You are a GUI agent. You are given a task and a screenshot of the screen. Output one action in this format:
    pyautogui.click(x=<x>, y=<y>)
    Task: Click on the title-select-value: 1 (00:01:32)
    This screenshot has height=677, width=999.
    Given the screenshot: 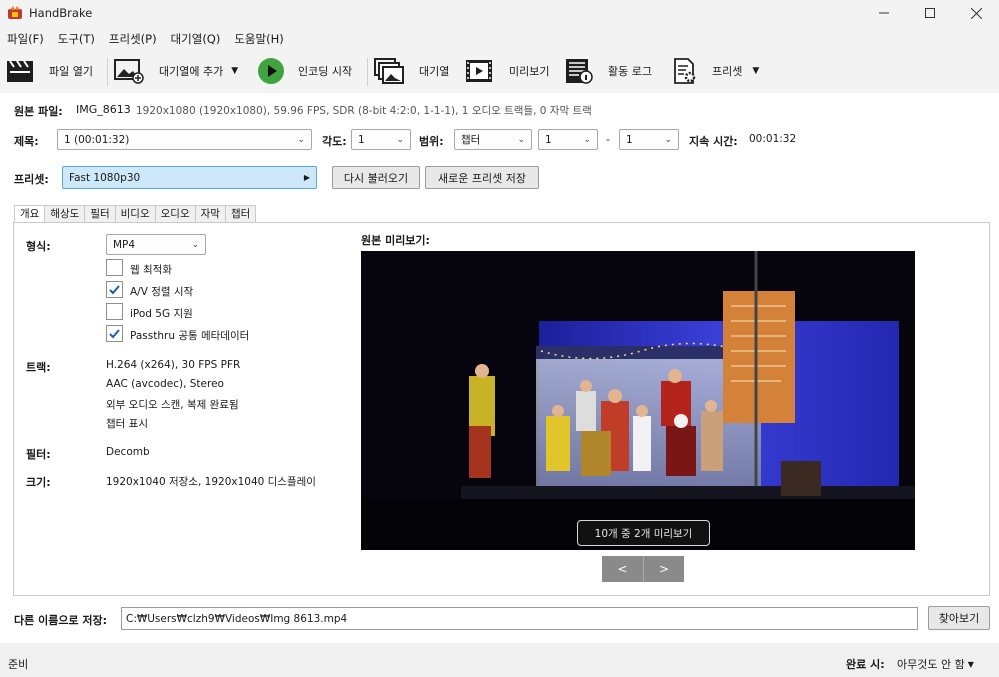 What is the action you would take?
    pyautogui.click(x=97, y=139)
    